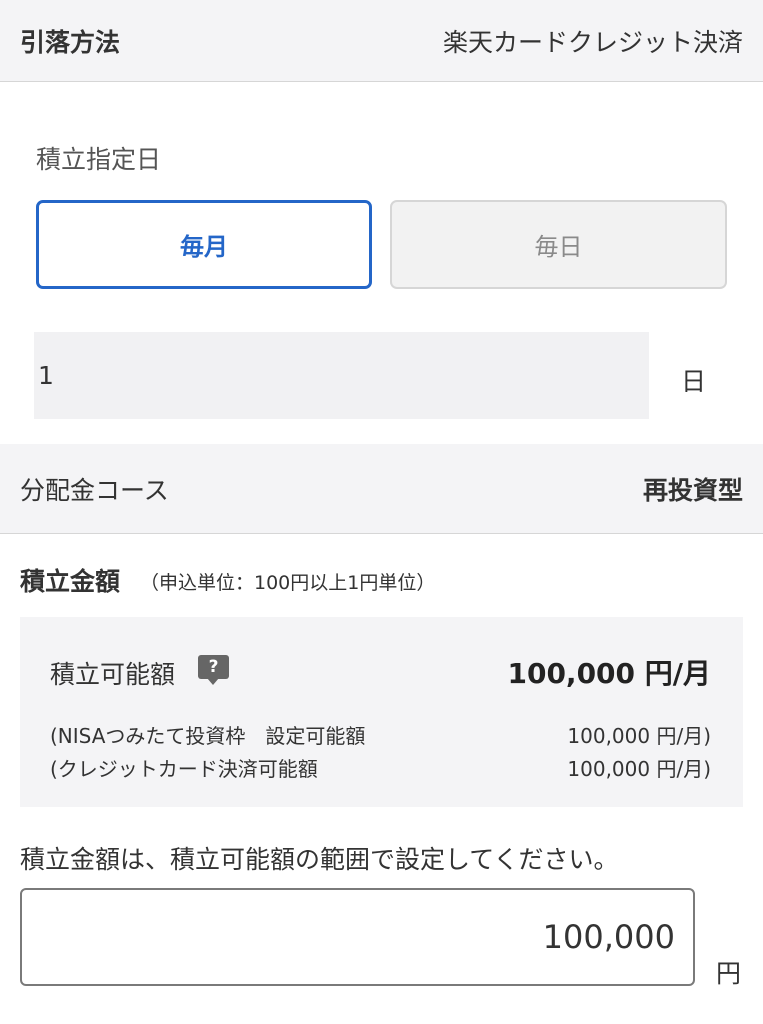 The width and height of the screenshot is (763, 1024). Describe the element at coordinates (341, 375) in the screenshot. I see `day-select: 1` at that location.